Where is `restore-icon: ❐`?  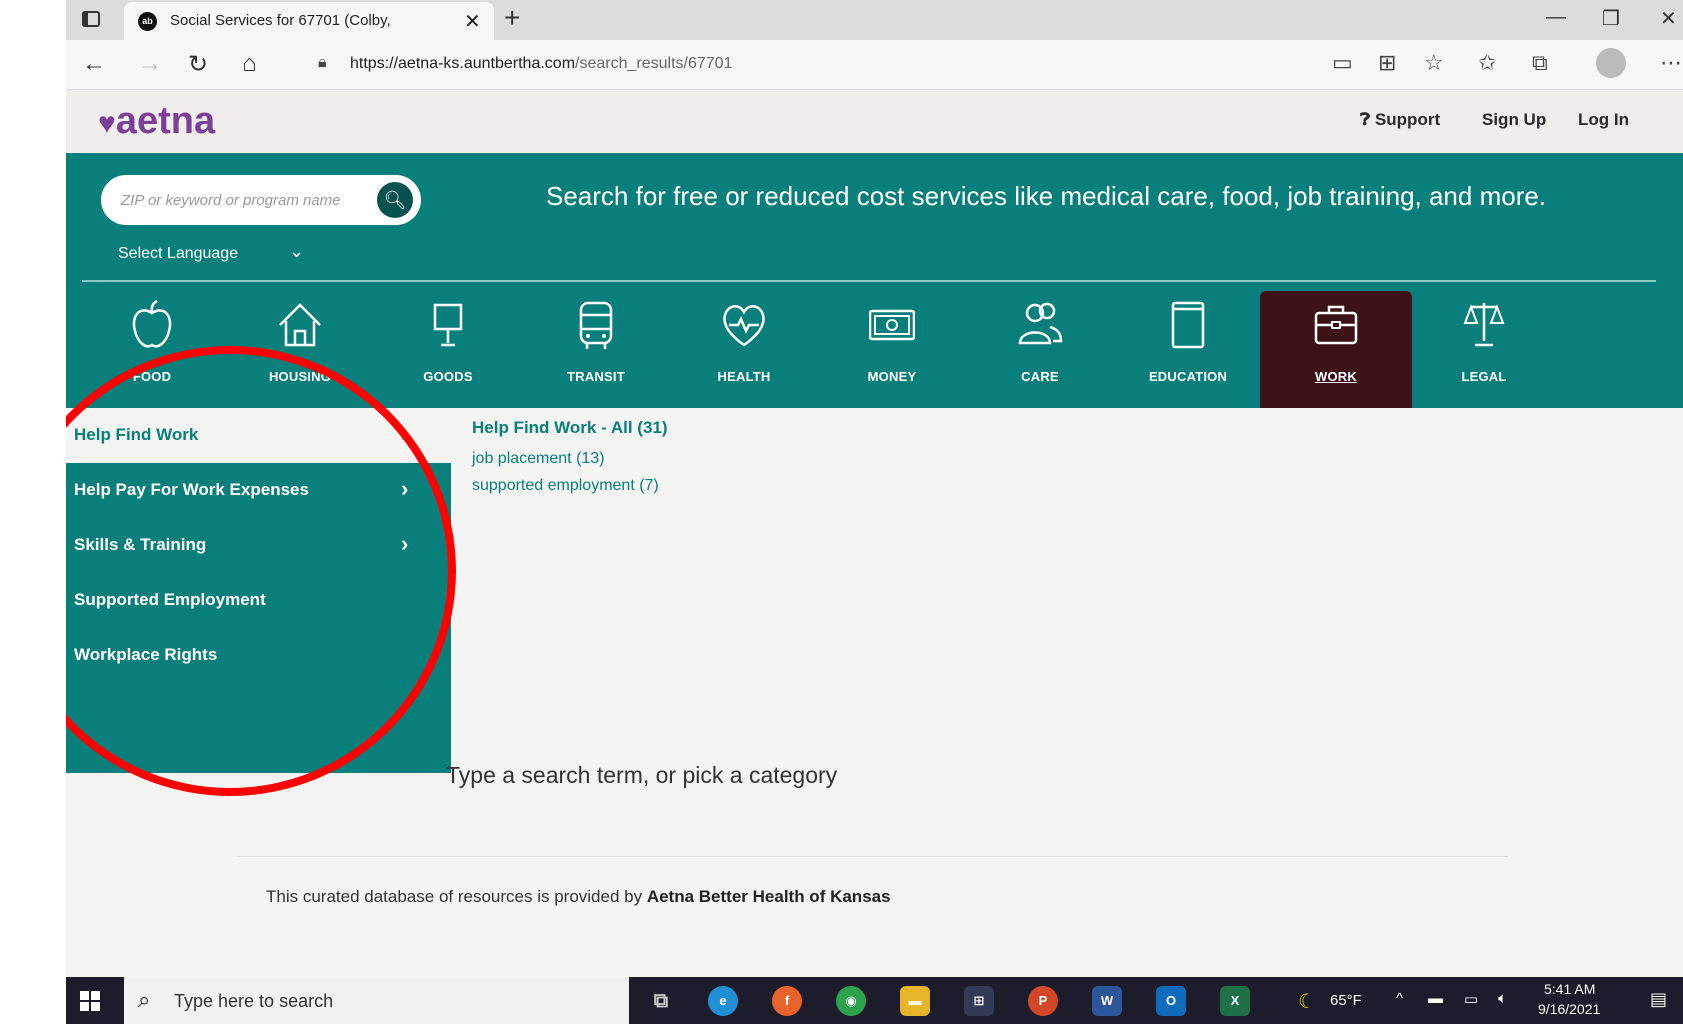 restore-icon: ❐ is located at coordinates (1611, 18).